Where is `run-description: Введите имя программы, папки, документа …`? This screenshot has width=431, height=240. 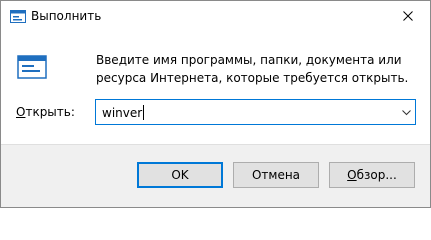
run-description: Введите имя программы, папки, документа … is located at coordinates (252, 69).